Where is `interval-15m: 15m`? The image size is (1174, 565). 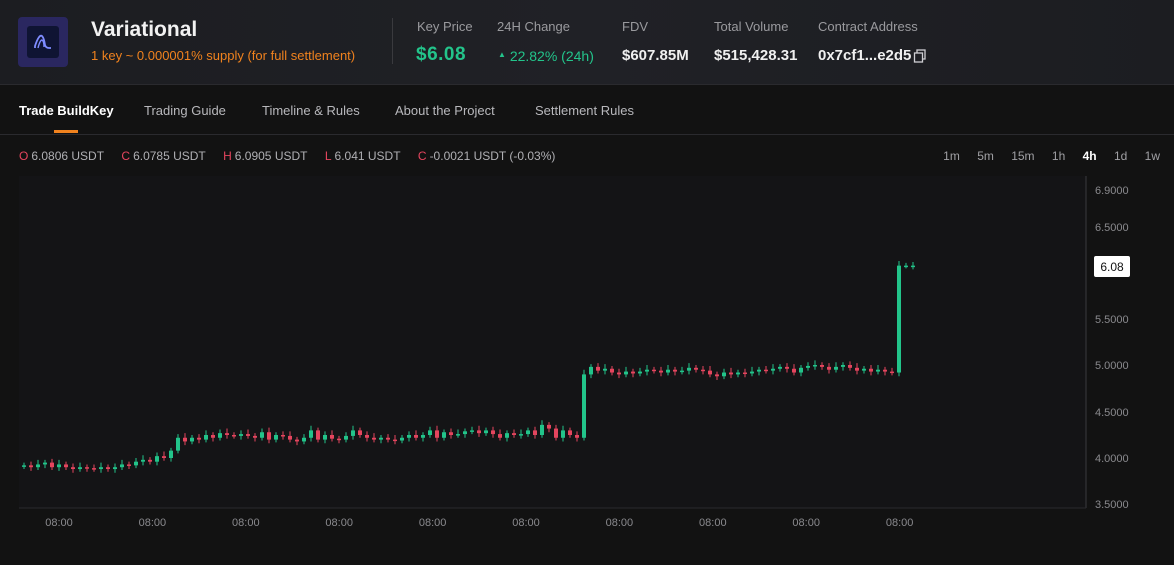
interval-15m: 15m is located at coordinates (1022, 156).